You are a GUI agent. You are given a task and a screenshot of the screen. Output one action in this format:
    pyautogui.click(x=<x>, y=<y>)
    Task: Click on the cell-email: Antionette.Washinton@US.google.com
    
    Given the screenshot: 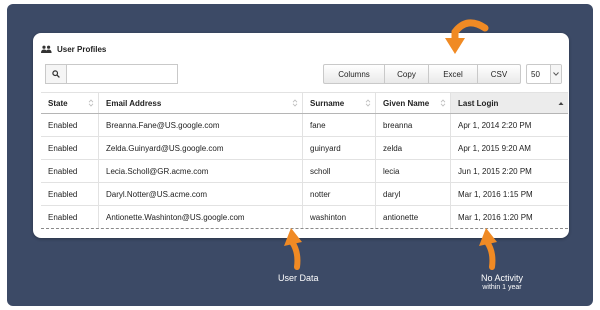 What is the action you would take?
    pyautogui.click(x=201, y=217)
    